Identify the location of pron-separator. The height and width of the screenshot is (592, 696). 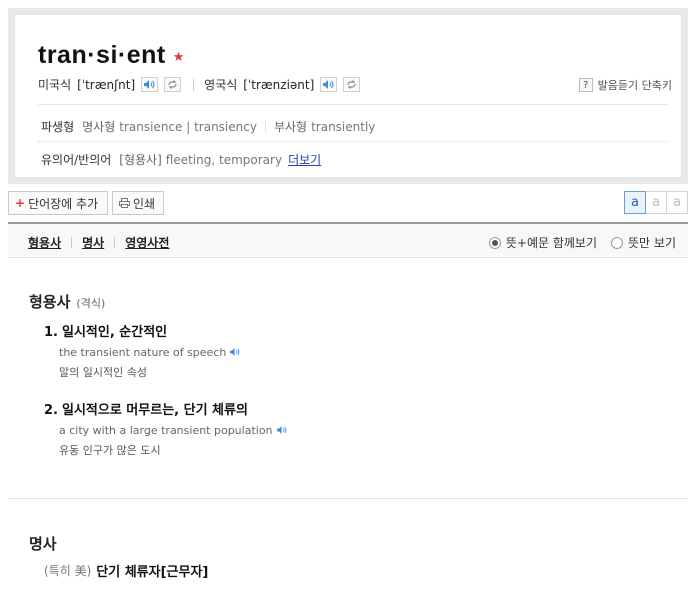
(194, 84).